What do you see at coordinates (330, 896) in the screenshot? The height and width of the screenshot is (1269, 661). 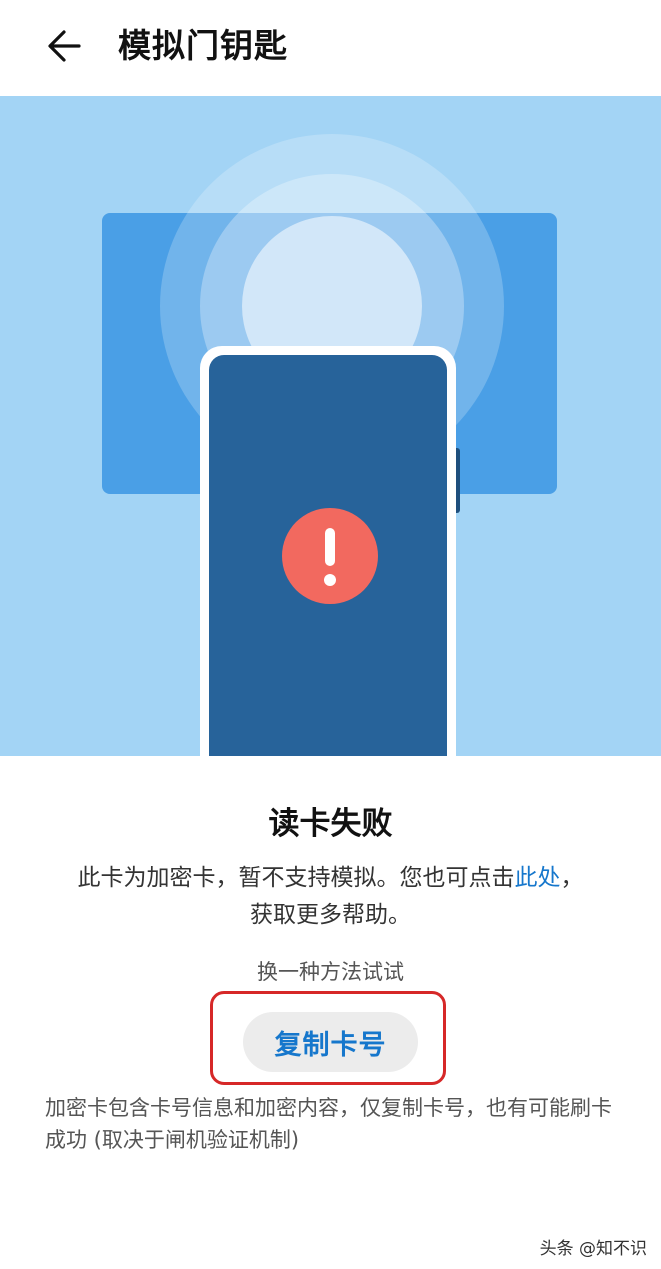 I see `failure-description: 此卡为加密卡，暂不支持模拟。您也可点击此处， 获取更多帮助。` at bounding box center [330, 896].